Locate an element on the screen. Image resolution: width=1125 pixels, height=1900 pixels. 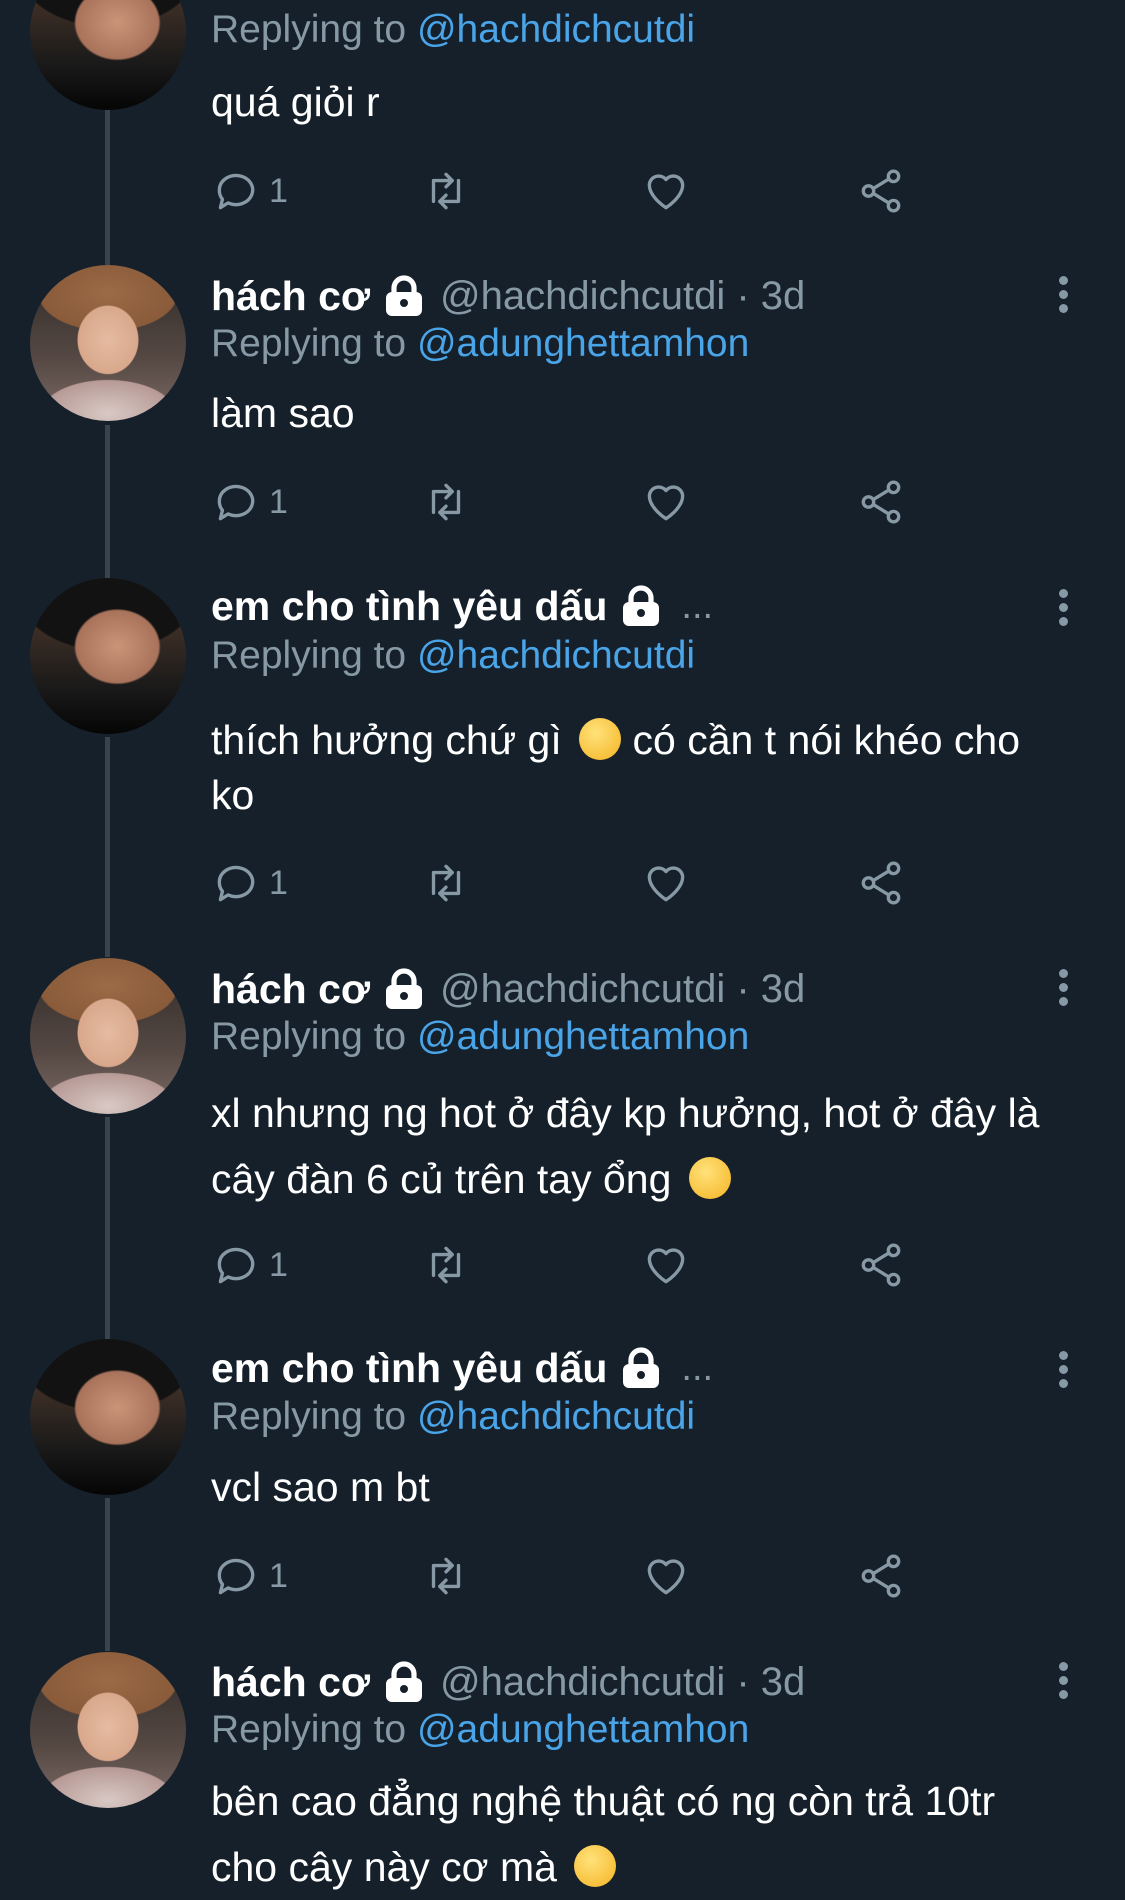
tweet-text-part: thích hưởng chứ gì is located at coordinates (386, 740).